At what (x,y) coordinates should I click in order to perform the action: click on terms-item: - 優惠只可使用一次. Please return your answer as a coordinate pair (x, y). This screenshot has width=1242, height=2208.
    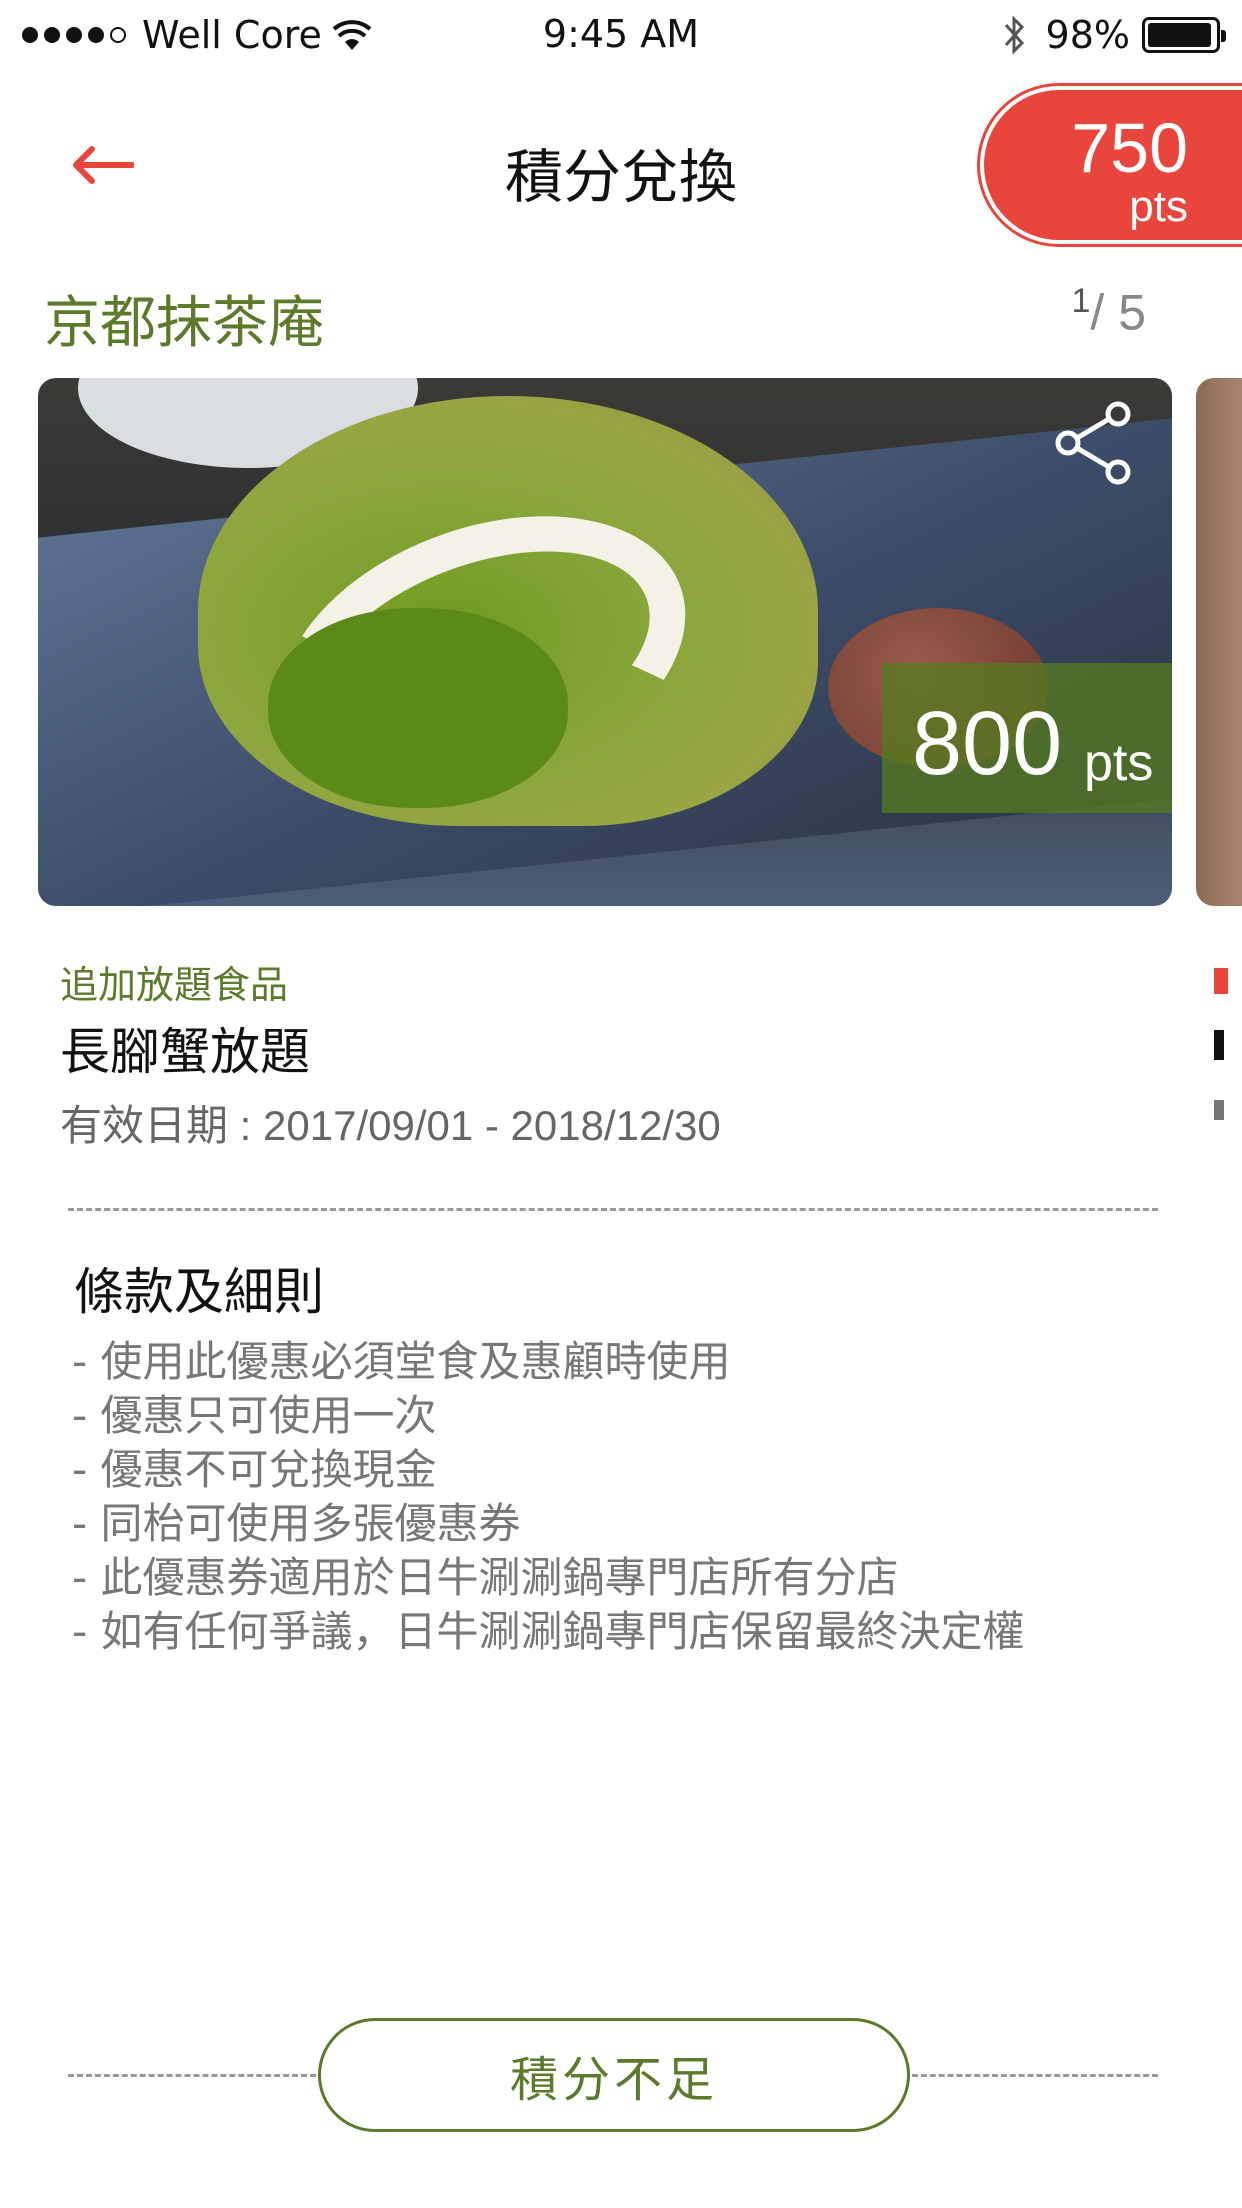
    Looking at the image, I should click on (254, 1415).